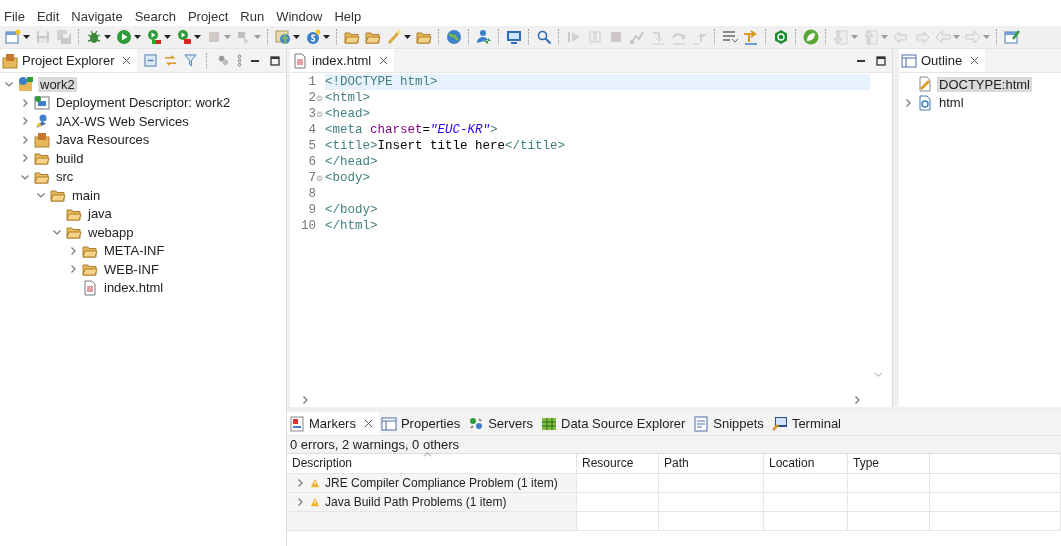 The image size is (1061, 546). I want to click on menu-item: Project, so click(208, 17).